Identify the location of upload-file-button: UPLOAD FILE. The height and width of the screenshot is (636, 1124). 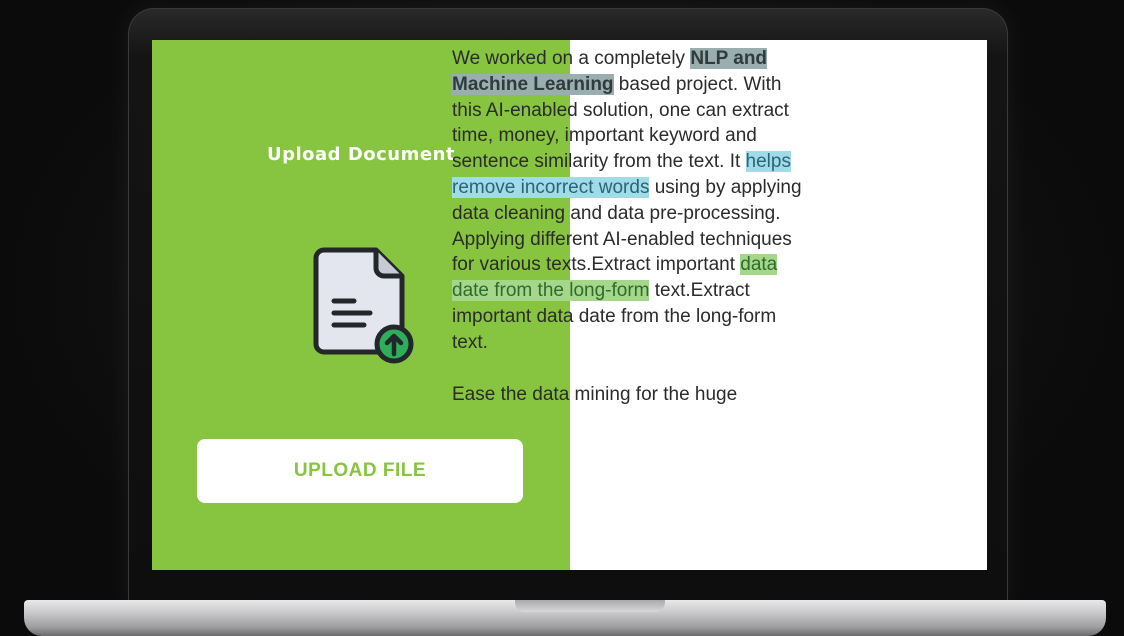
(360, 471).